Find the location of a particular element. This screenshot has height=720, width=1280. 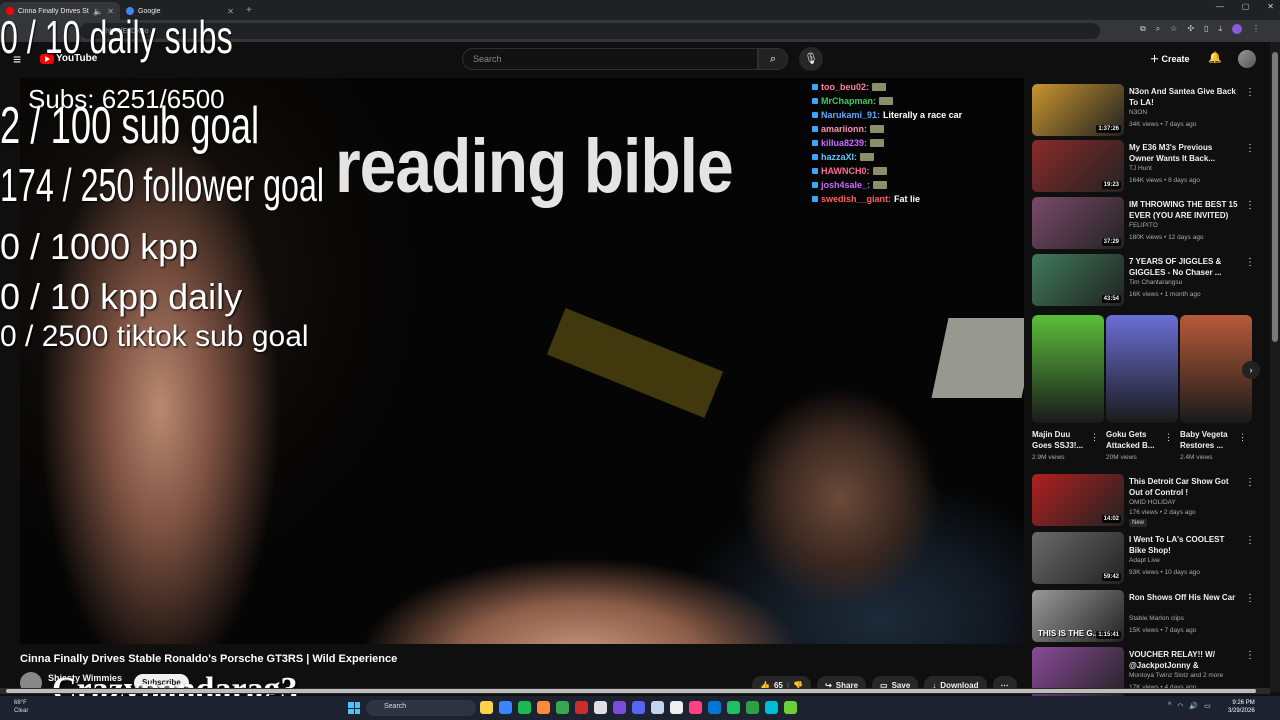

search-input: Search is located at coordinates (610, 59).